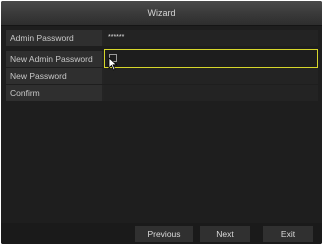 This screenshot has height=245, width=323. What do you see at coordinates (288, 234) in the screenshot?
I see `exit-button: Exit` at bounding box center [288, 234].